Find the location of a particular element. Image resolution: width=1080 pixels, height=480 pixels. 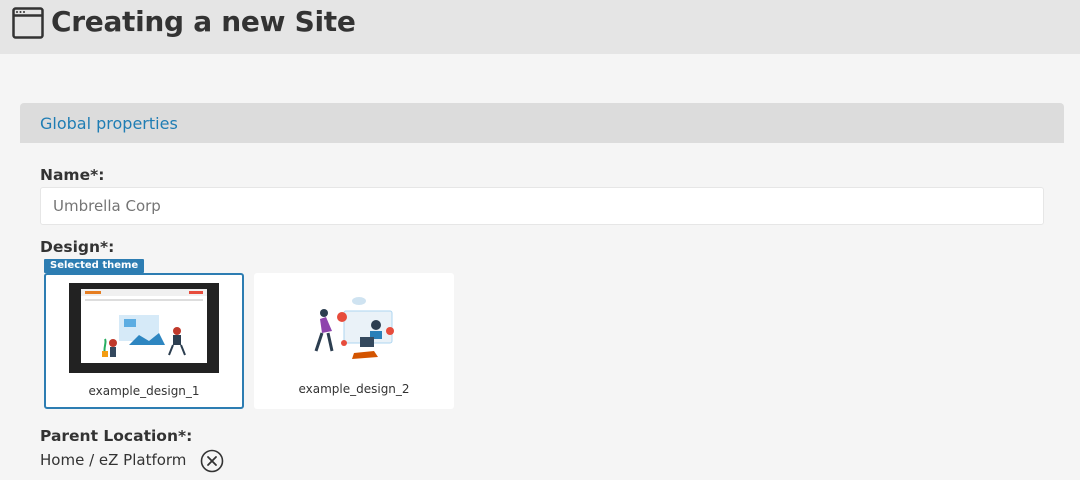

name-label: Name*: is located at coordinates (72, 175).